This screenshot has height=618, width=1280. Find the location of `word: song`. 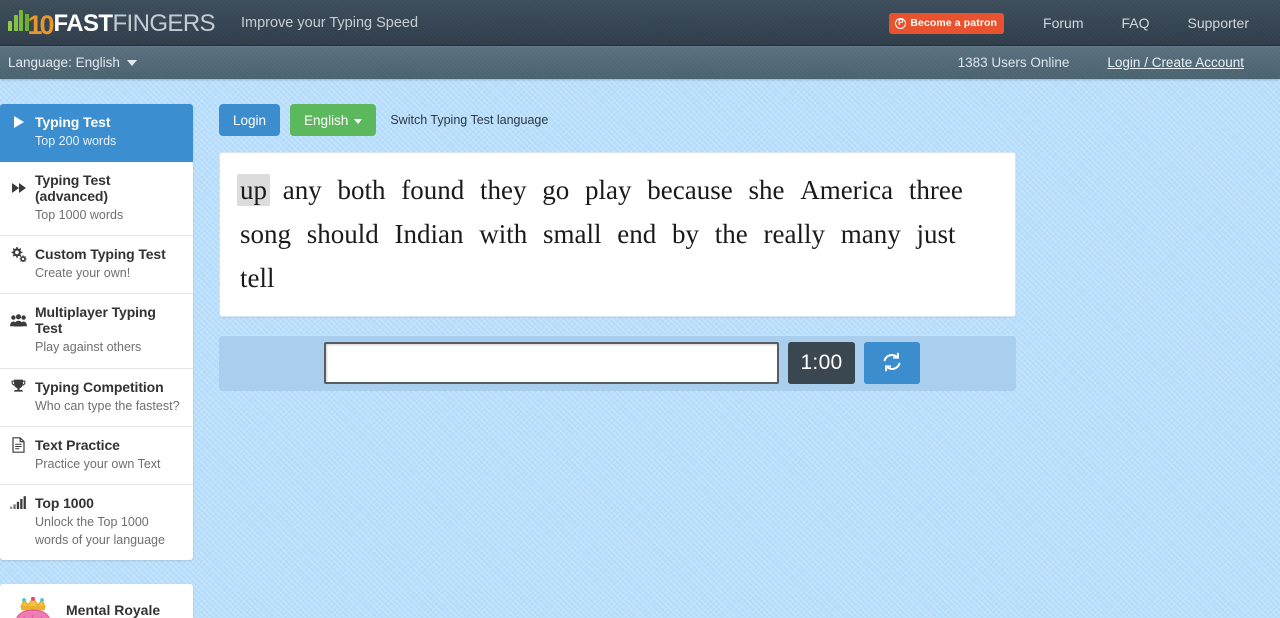

word: song is located at coordinates (266, 234).